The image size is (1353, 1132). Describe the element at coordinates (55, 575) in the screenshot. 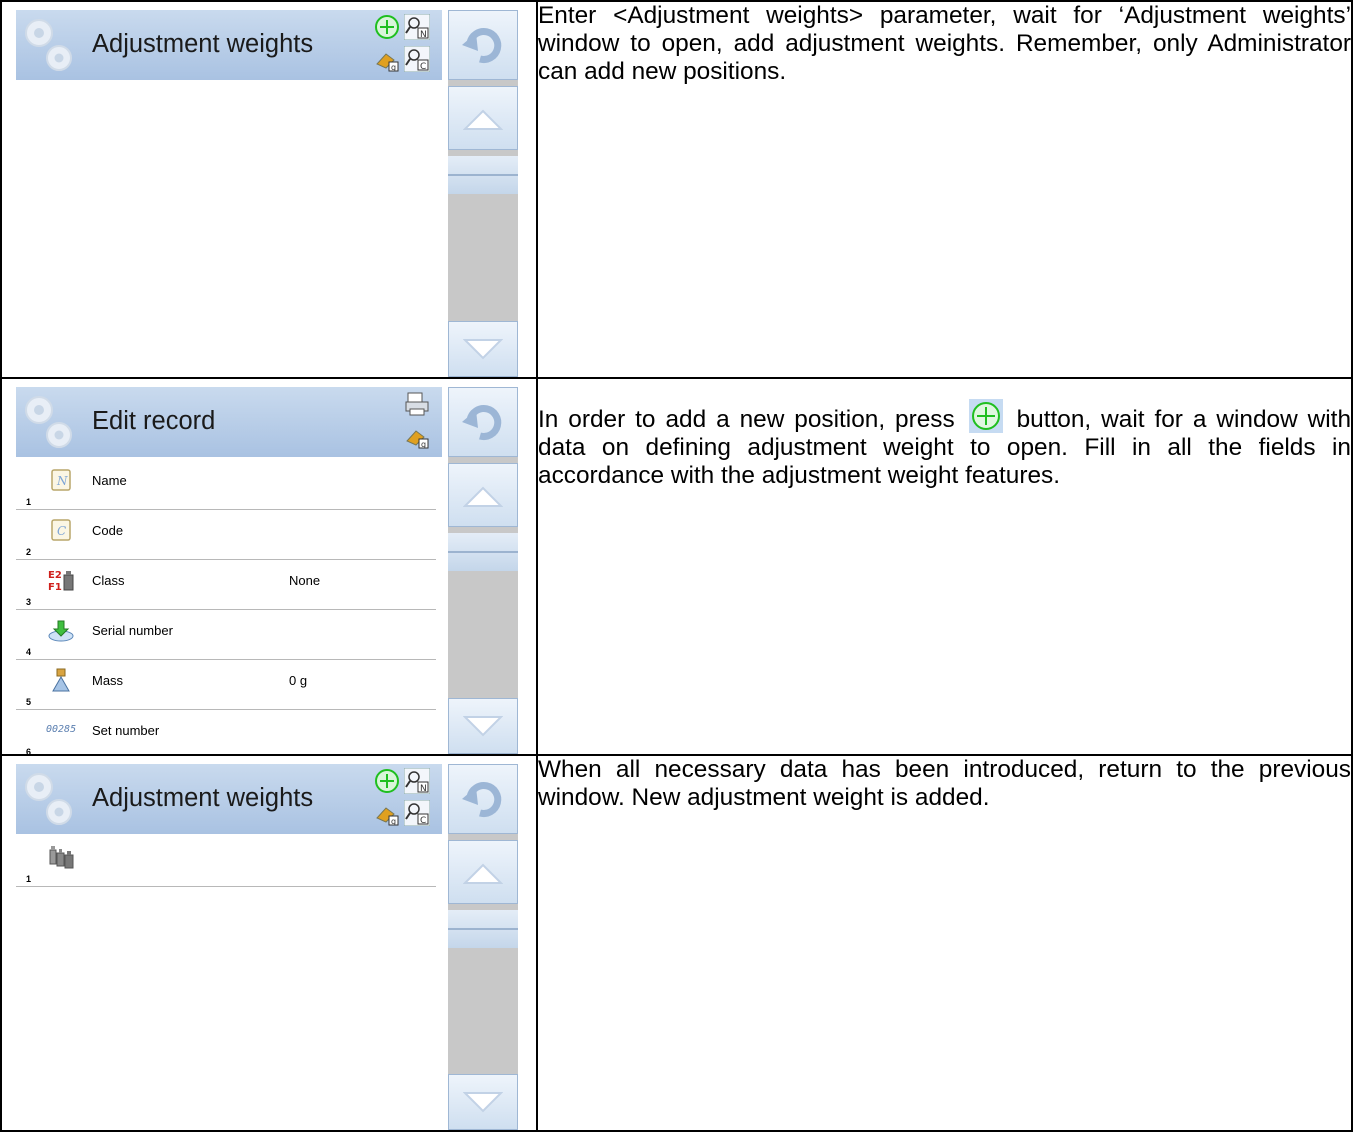

I see `svg-text: E2` at that location.